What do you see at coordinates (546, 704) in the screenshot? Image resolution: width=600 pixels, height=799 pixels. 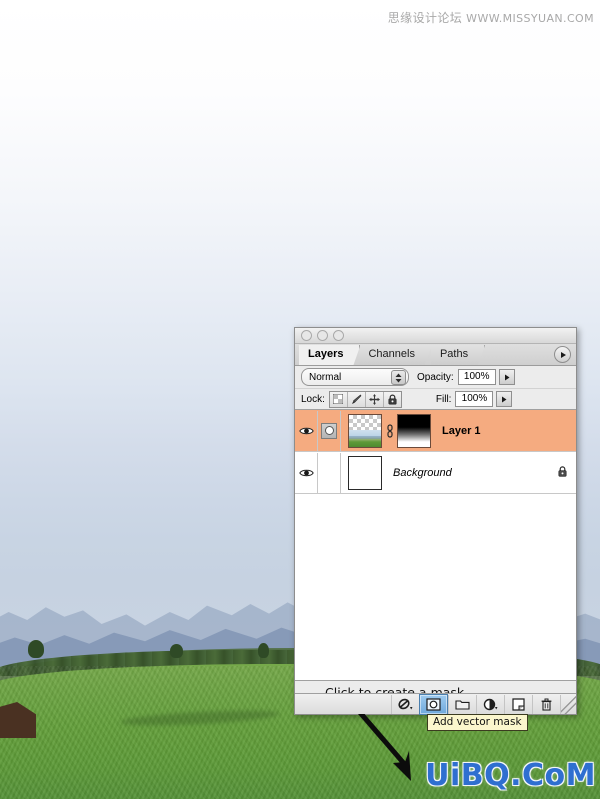 I see `delete-layer-button` at bounding box center [546, 704].